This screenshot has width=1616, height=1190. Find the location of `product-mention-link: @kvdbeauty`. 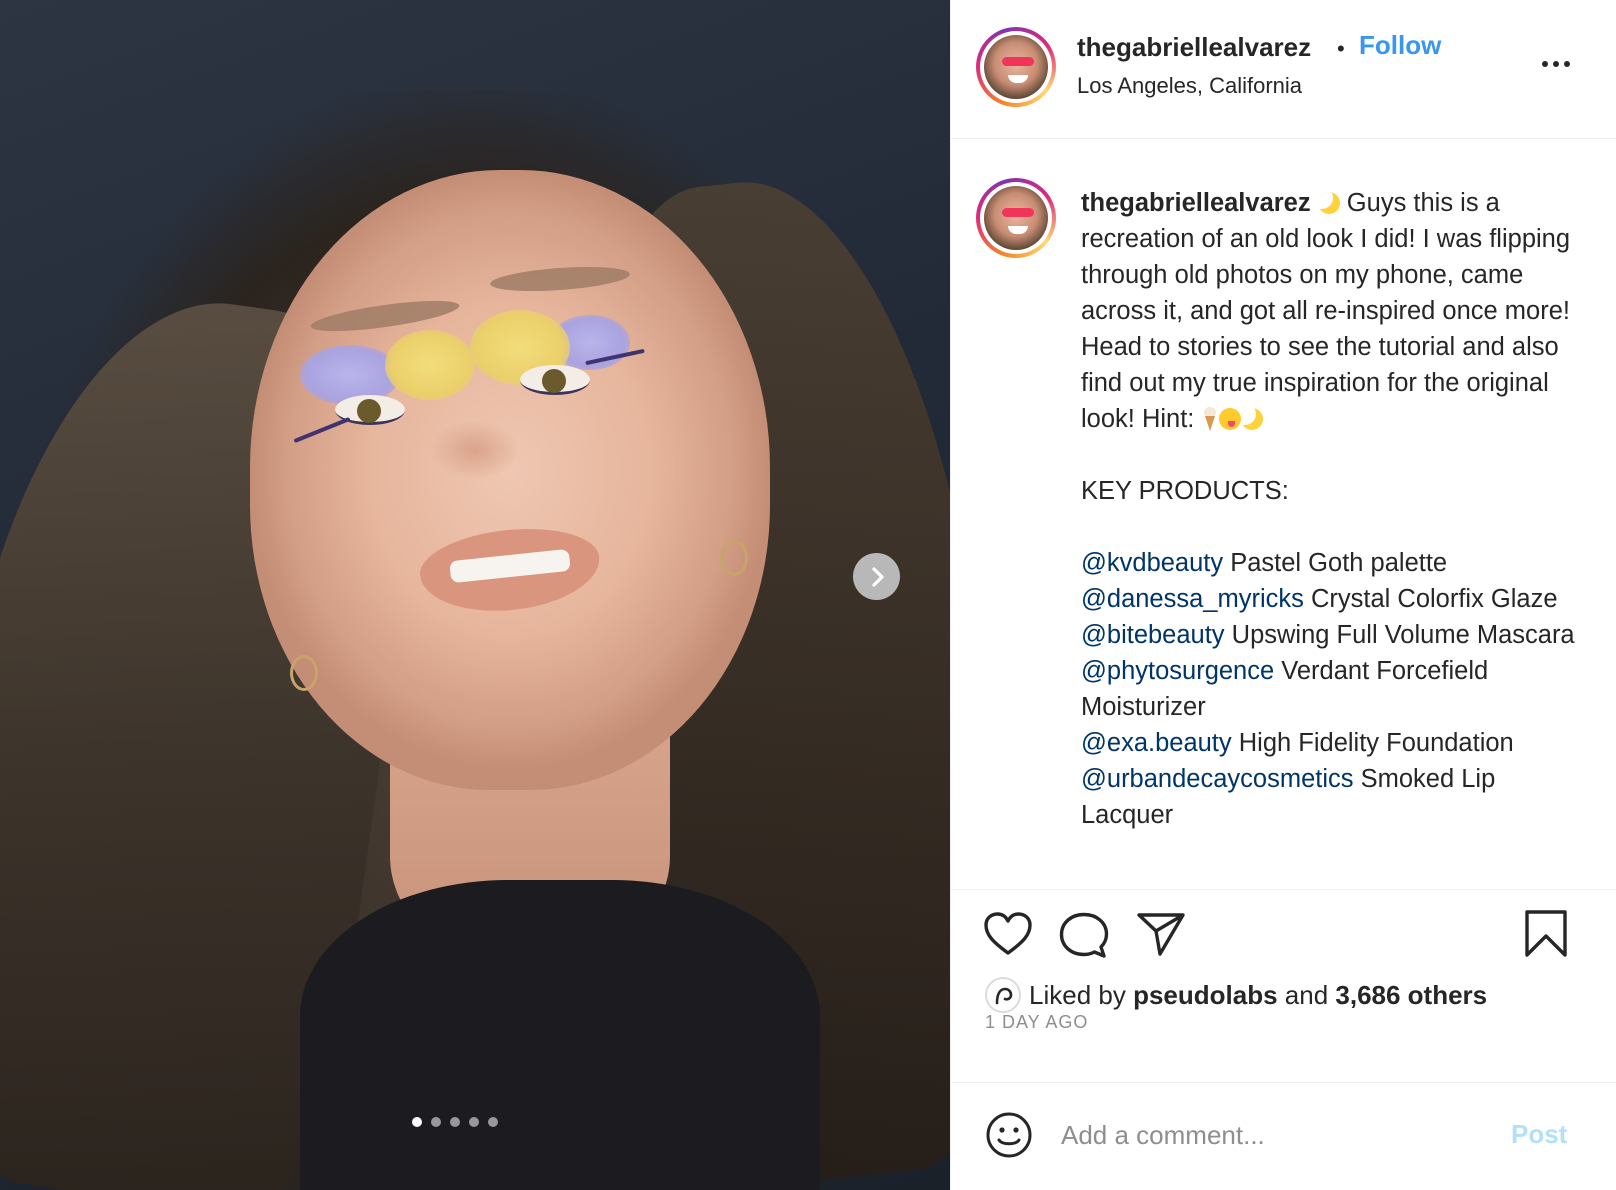

product-mention-link: @kvdbeauty is located at coordinates (1152, 563).